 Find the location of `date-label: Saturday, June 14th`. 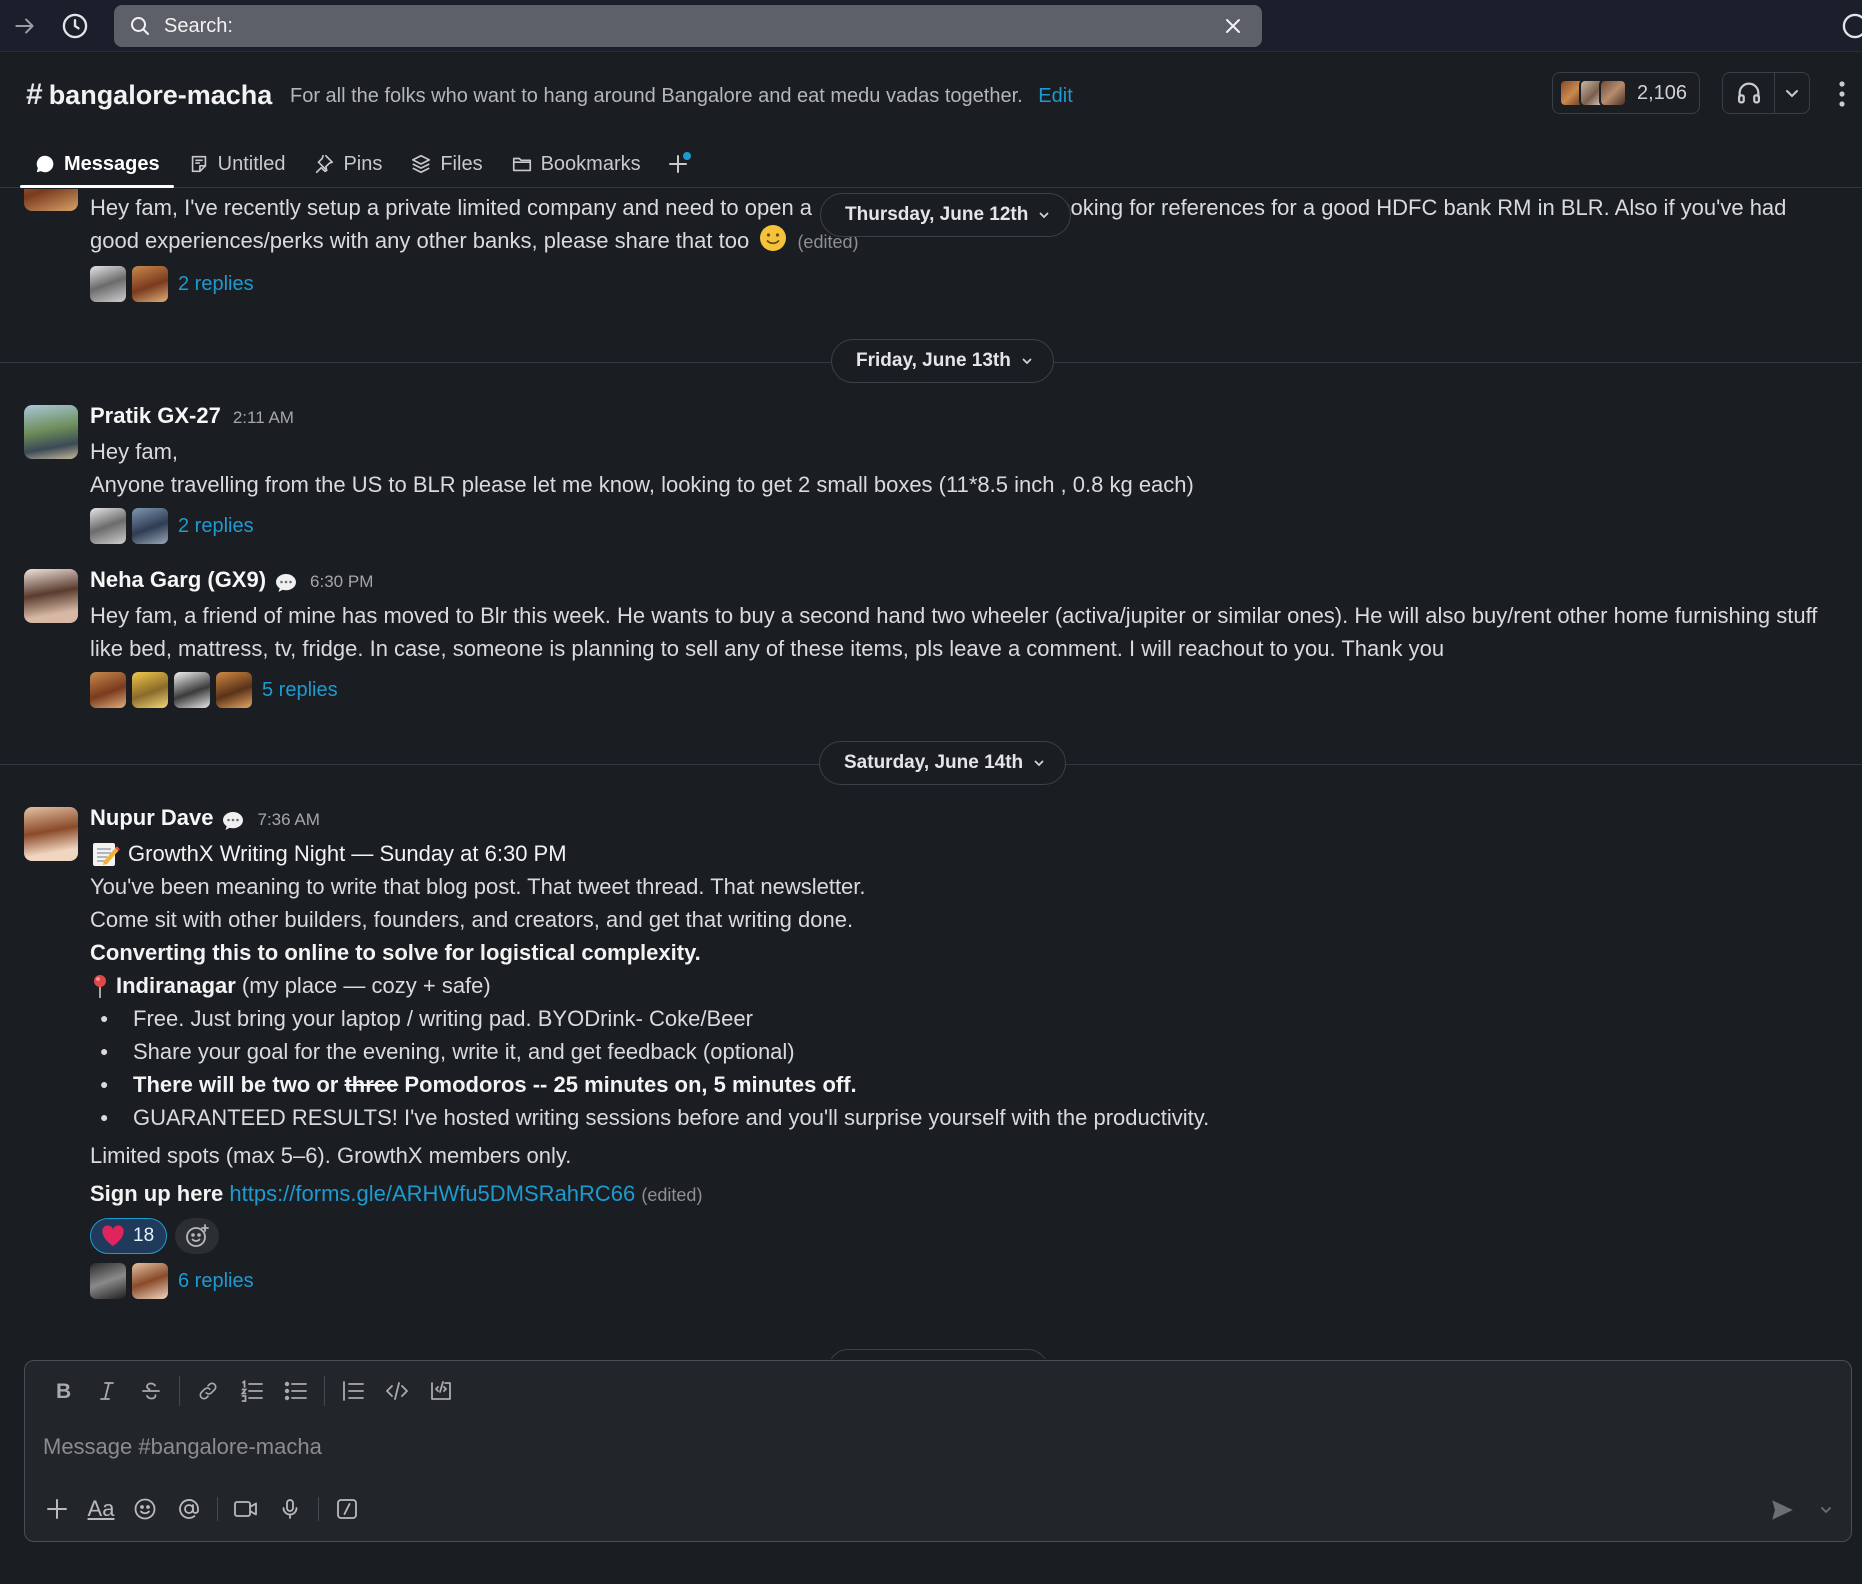

date-label: Saturday, June 14th is located at coordinates (934, 762).